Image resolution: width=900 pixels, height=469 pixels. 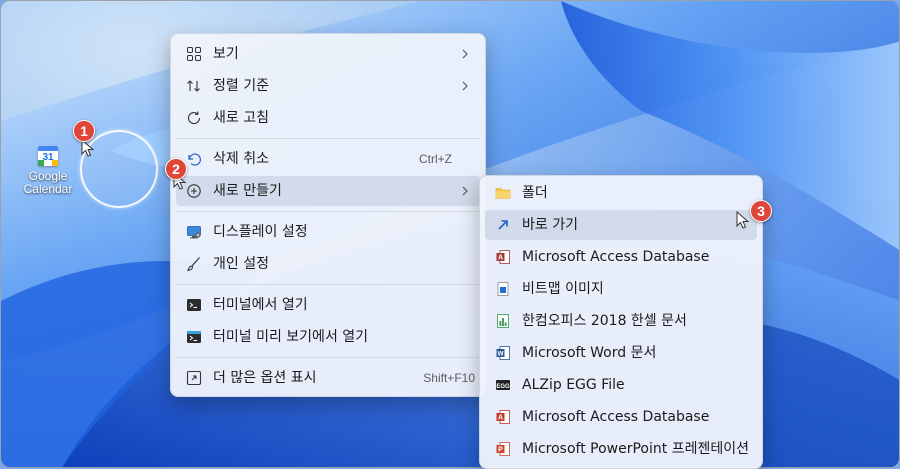 What do you see at coordinates (503, 193) in the screenshot?
I see `folder-icon` at bounding box center [503, 193].